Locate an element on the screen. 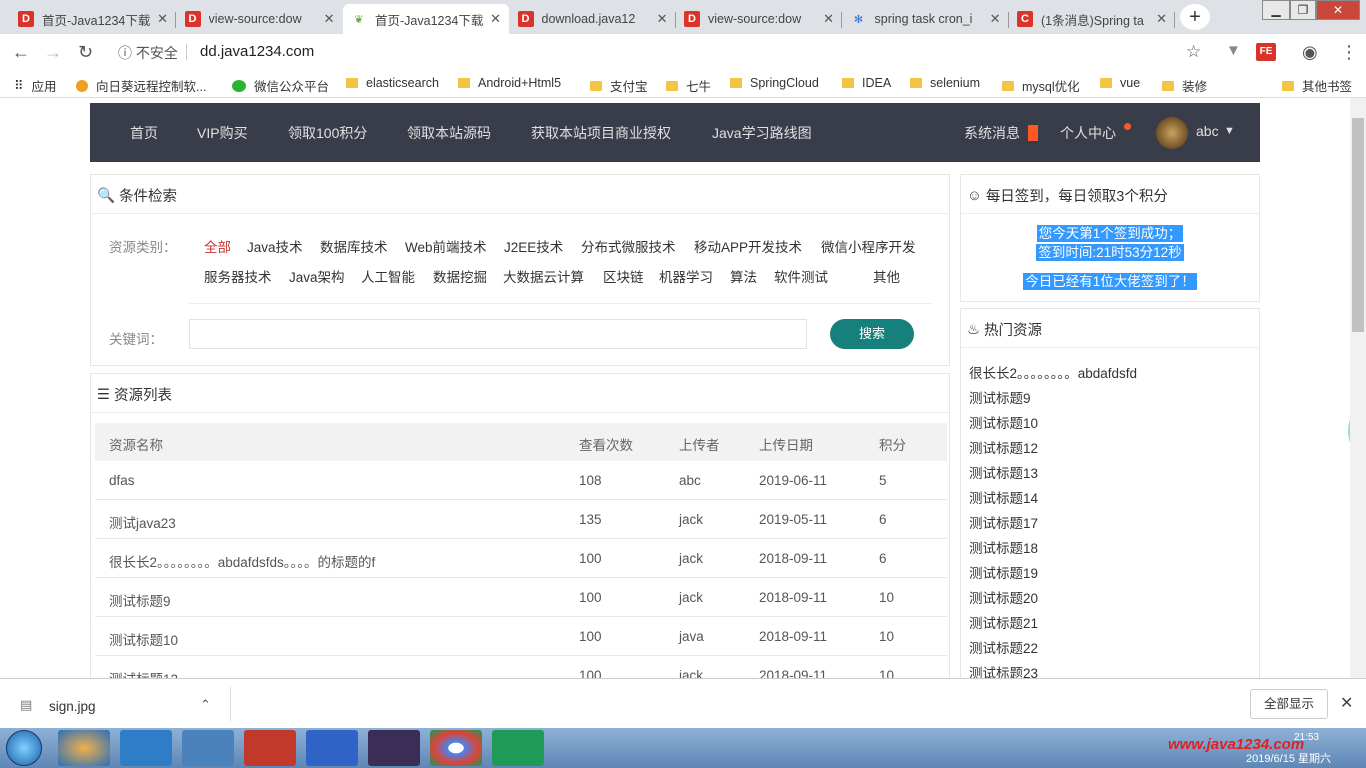  avatar is located at coordinates (1172, 133).